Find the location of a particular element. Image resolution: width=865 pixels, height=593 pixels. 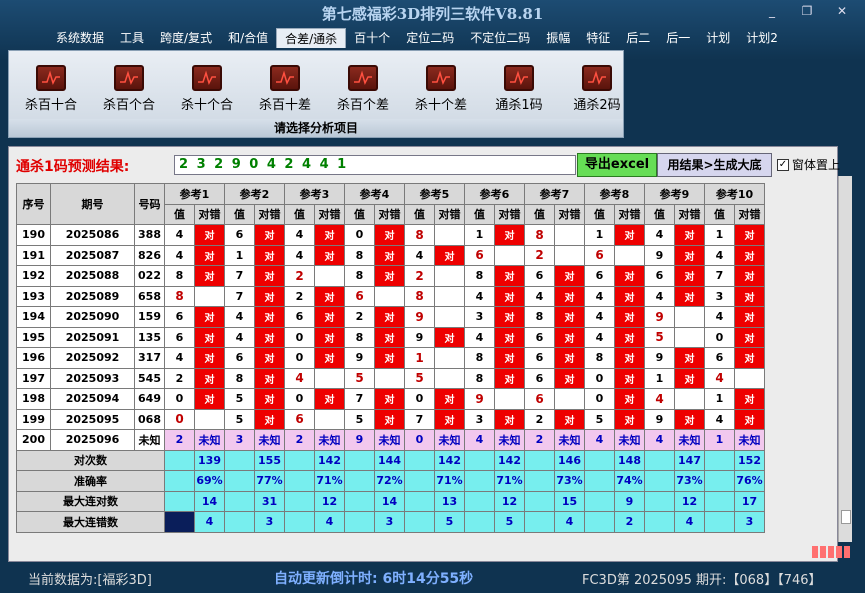

number-cell: 826 is located at coordinates (149, 255).